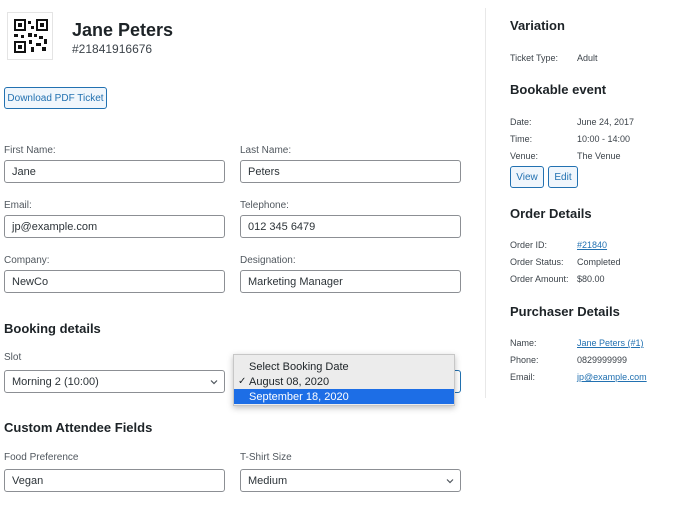 The width and height of the screenshot is (673, 505). Describe the element at coordinates (592, 245) in the screenshot. I see `order-id-link: #21840` at that location.